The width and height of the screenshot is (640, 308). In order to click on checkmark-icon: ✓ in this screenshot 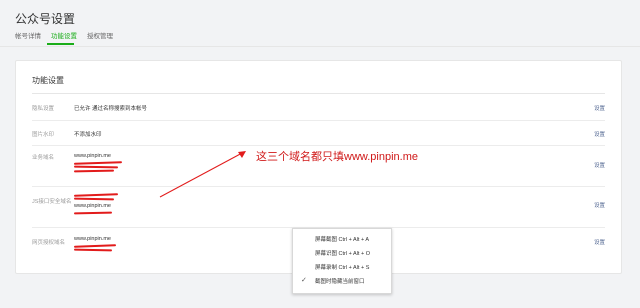, I will do `click(304, 280)`.